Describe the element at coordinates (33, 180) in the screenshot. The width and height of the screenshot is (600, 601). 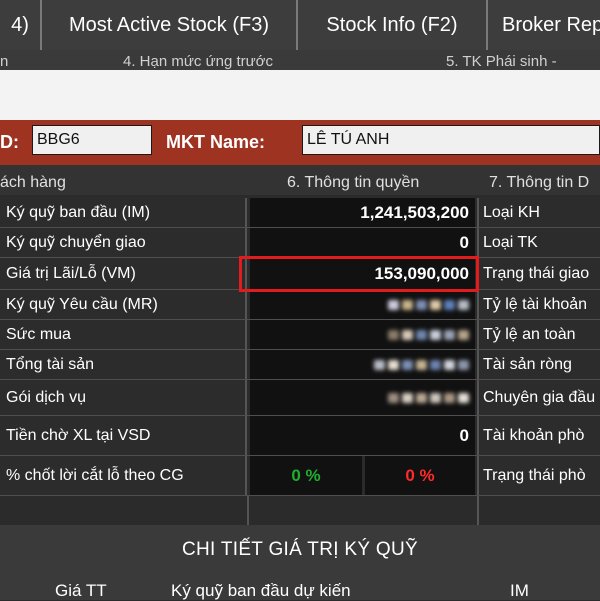
I see `tab-customer-info: ách hàng` at that location.